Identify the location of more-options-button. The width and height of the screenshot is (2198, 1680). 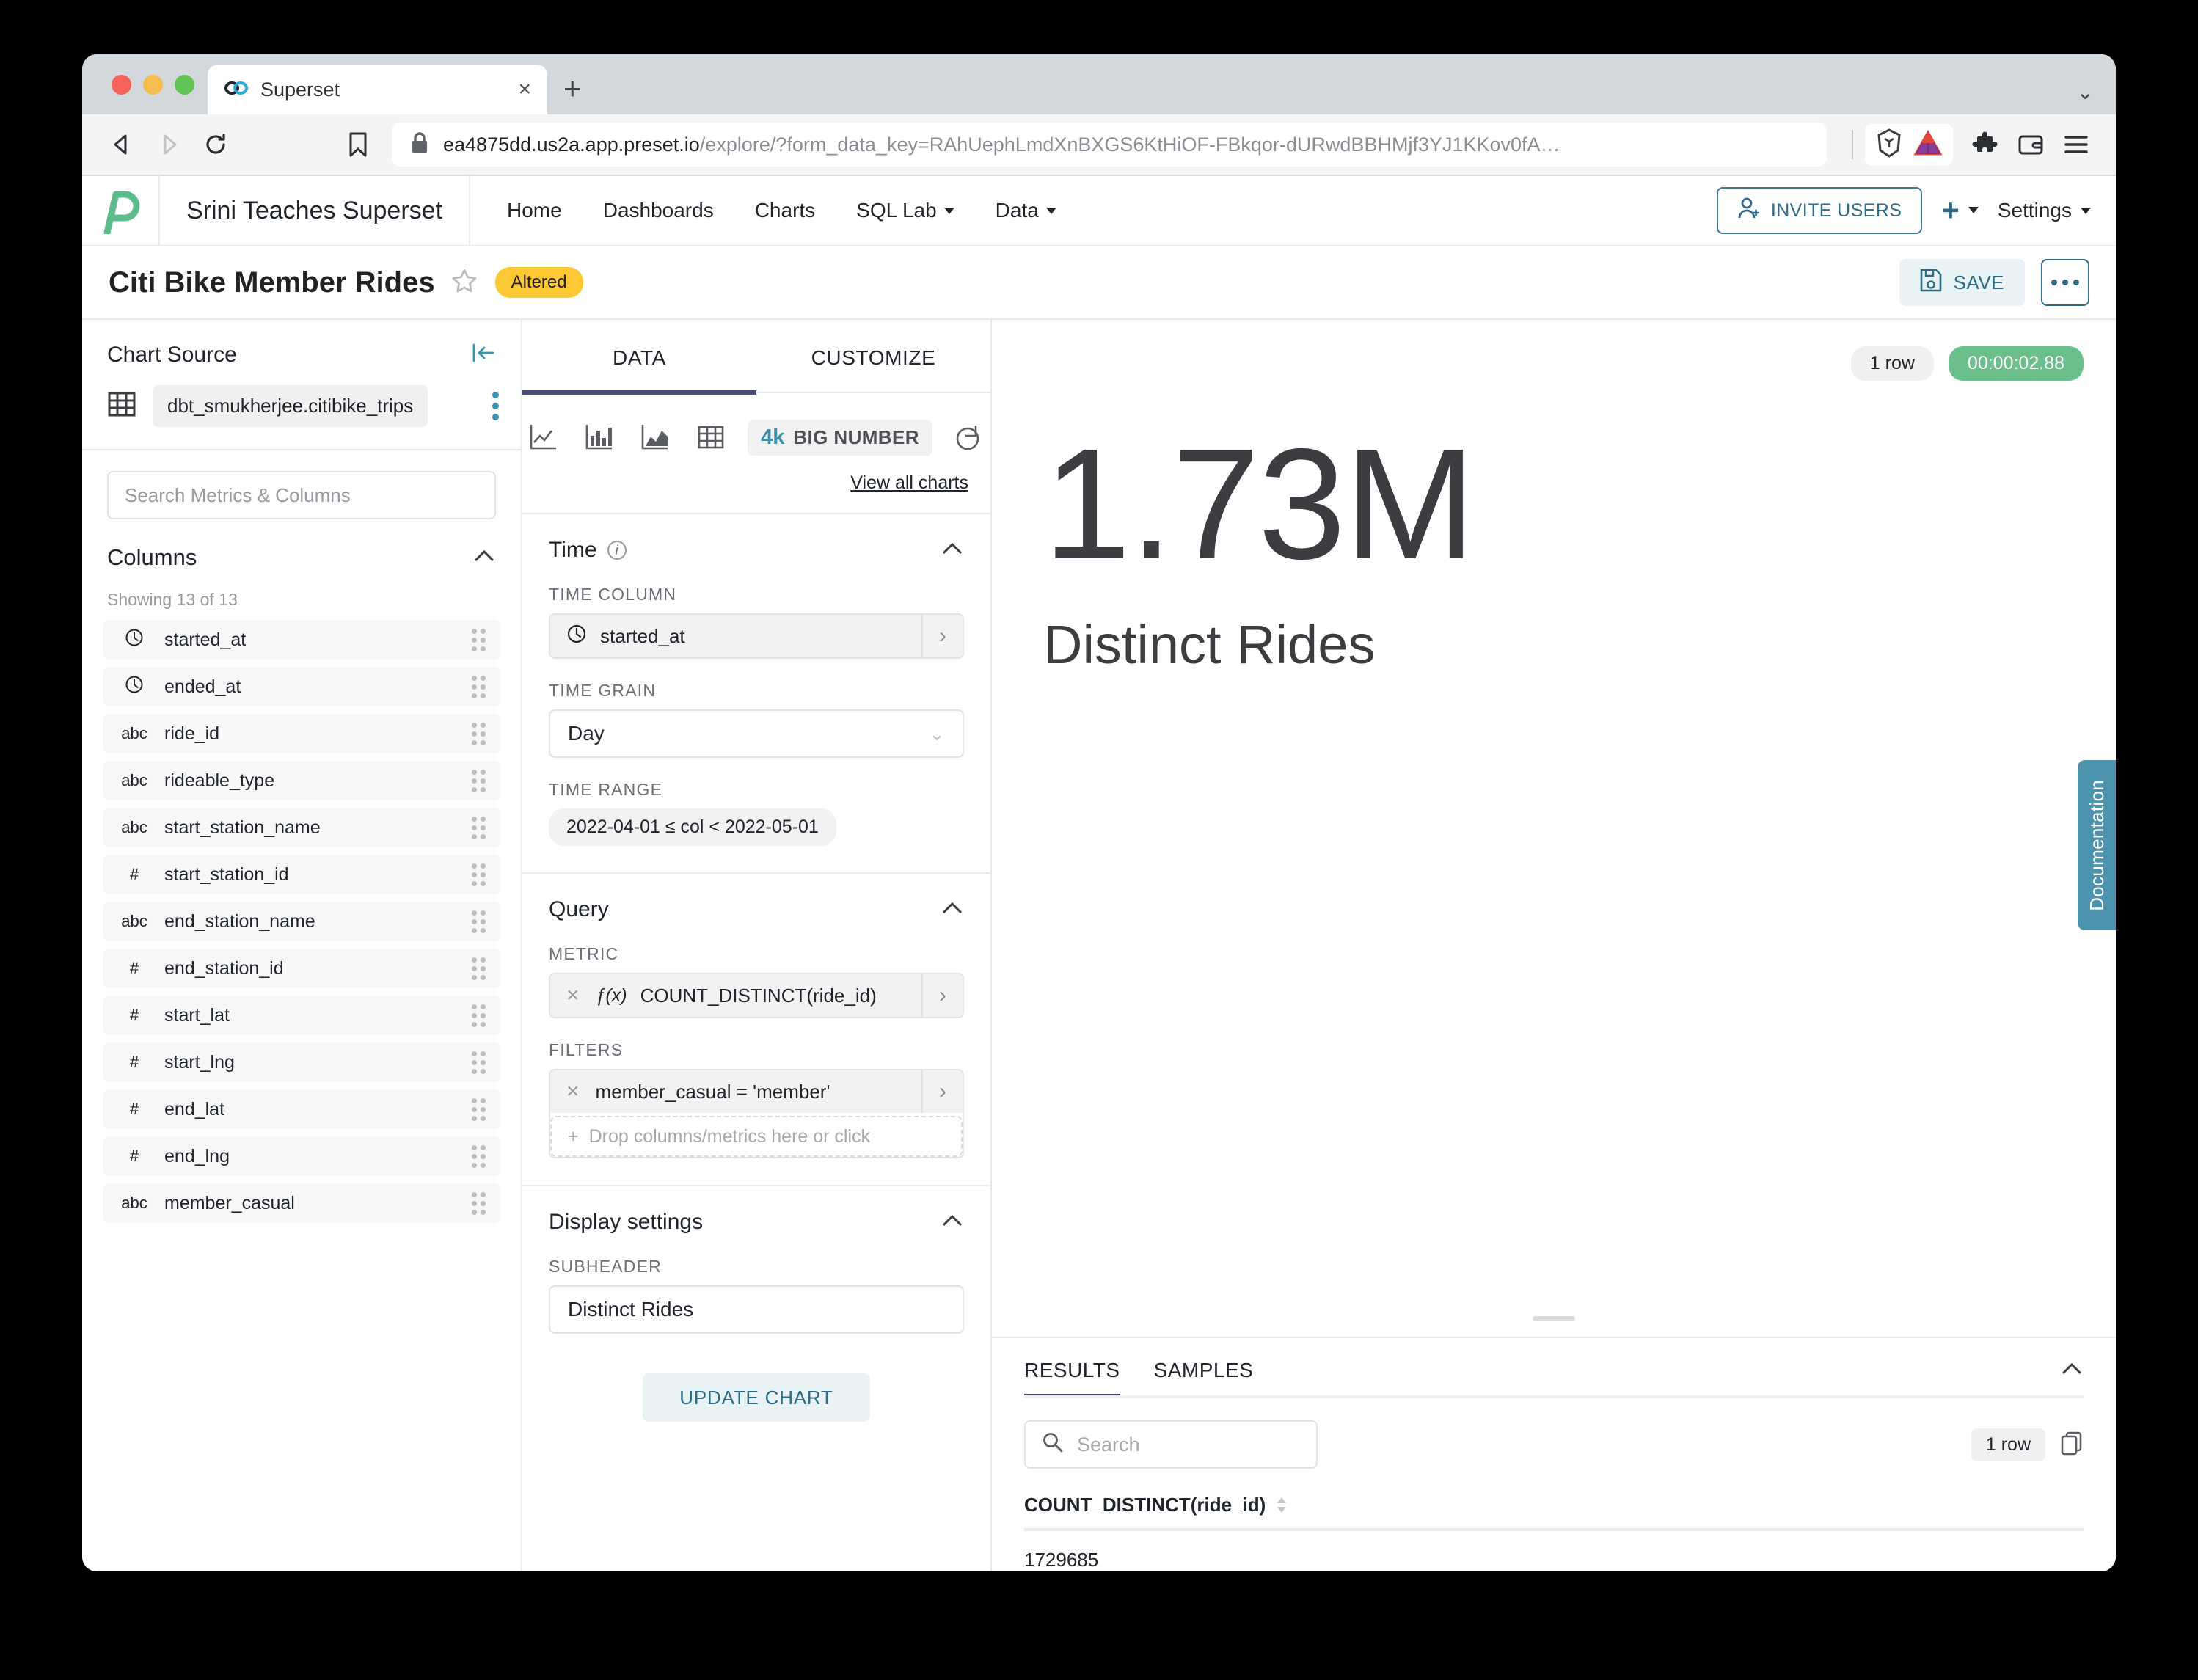
(2065, 282).